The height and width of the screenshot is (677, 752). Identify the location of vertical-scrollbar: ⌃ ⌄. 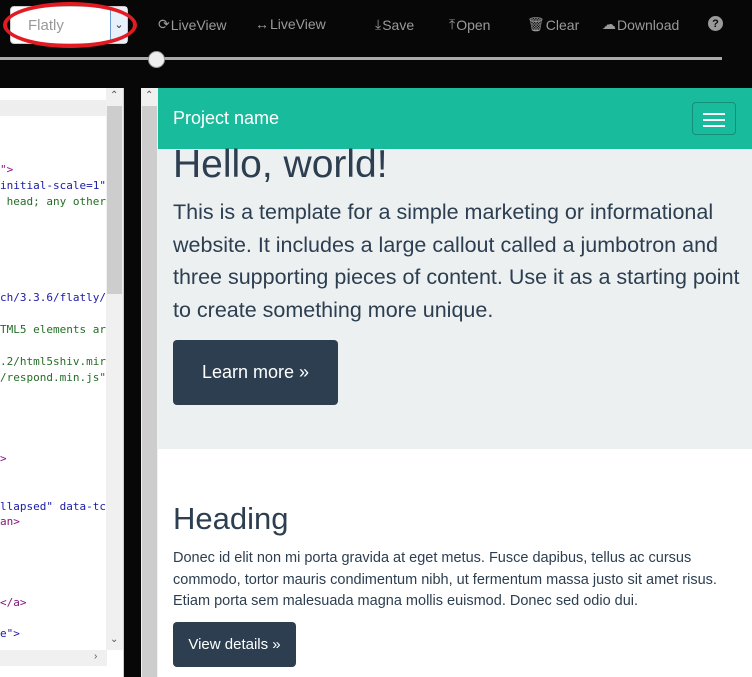
(114, 369).